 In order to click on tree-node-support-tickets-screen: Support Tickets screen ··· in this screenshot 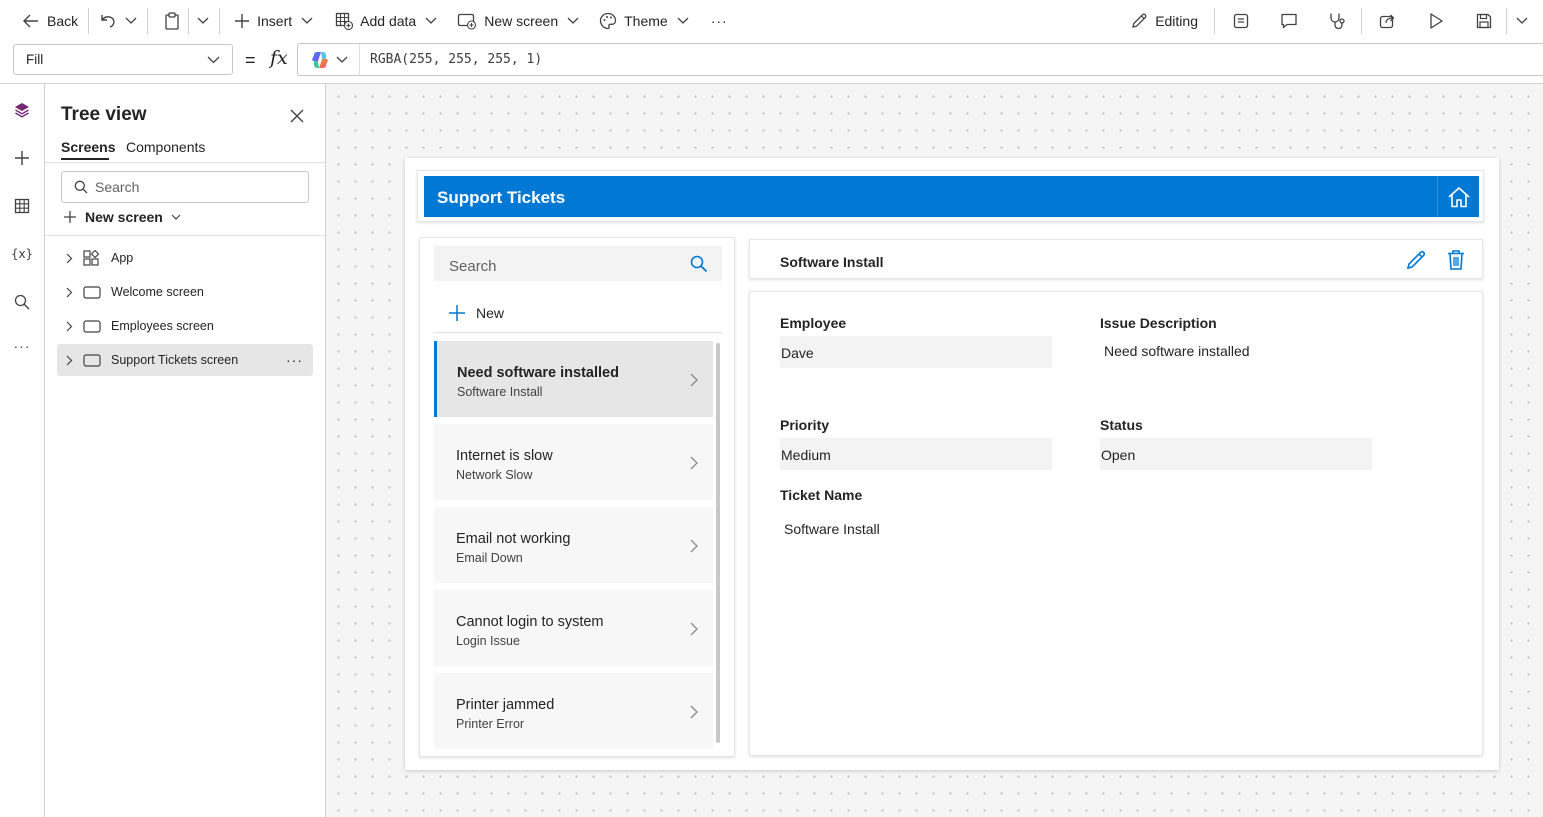, I will do `click(185, 360)`.